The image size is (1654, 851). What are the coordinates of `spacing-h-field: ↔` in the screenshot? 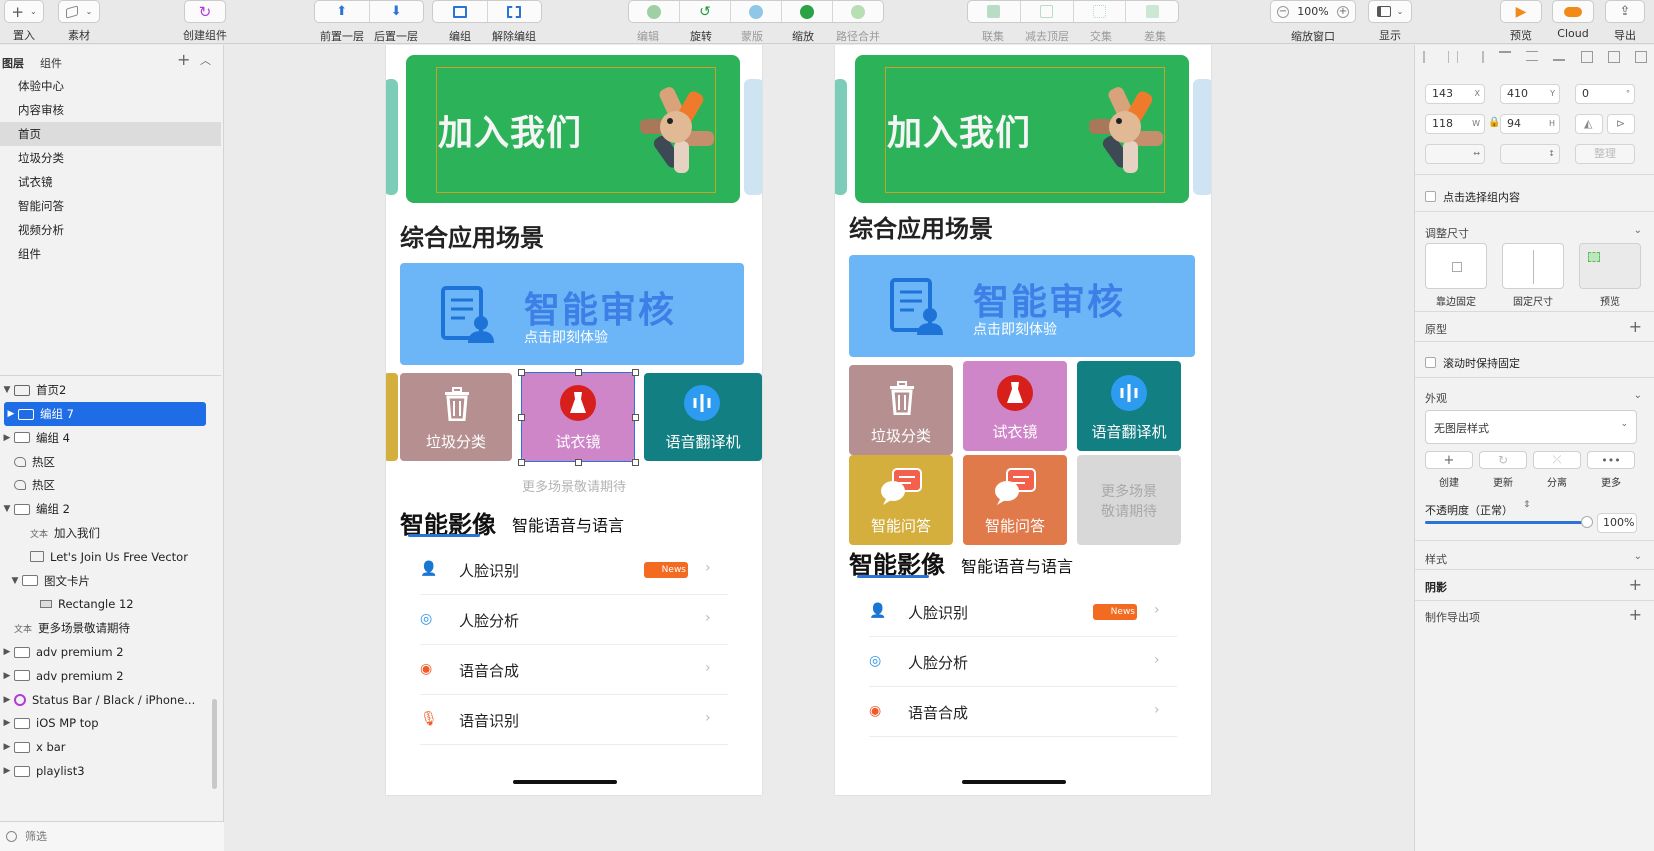 It's located at (1455, 154).